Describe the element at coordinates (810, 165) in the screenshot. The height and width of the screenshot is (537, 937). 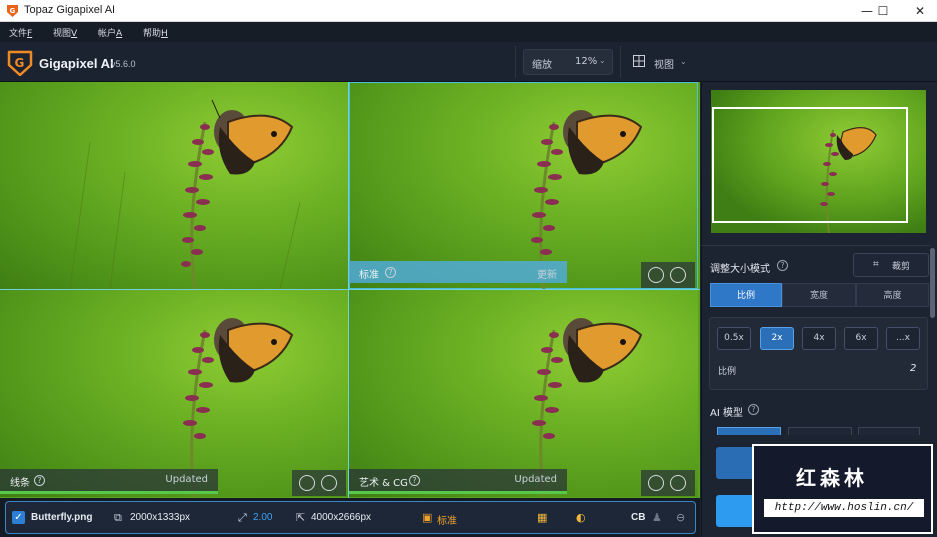
I see `navigator-viewport-rect` at that location.